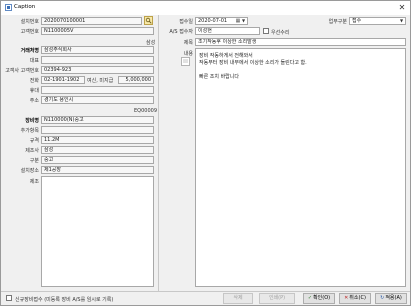 The height and width of the screenshot is (306, 411). I want to click on cancel-button-label: 취소(C), so click(357, 298).